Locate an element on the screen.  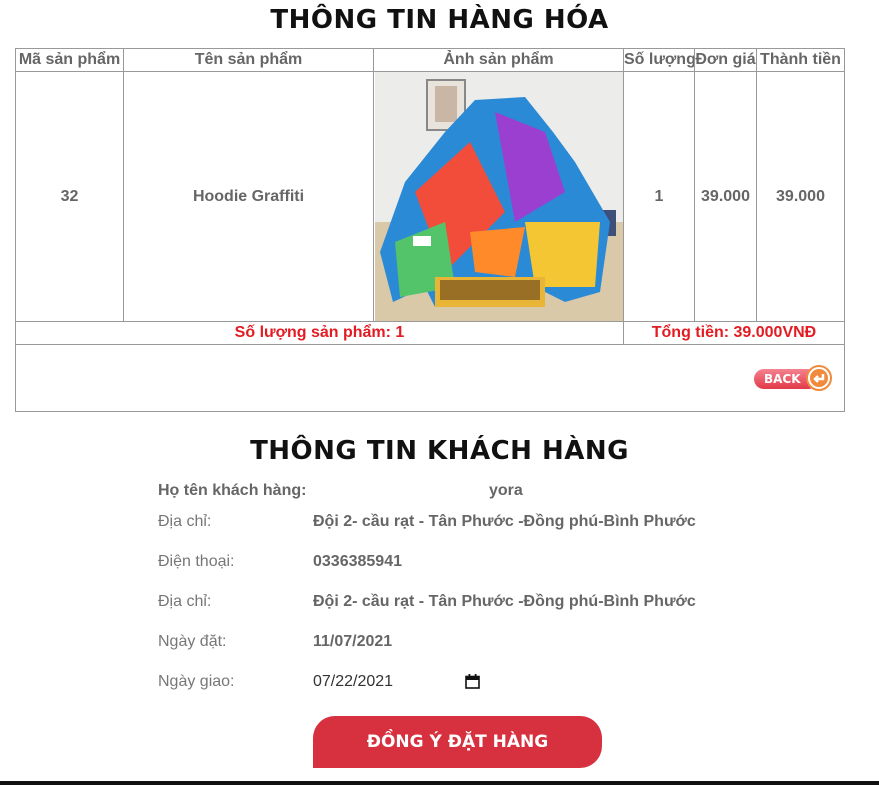
order-date-label: Ngày đặt: is located at coordinates (192, 641).